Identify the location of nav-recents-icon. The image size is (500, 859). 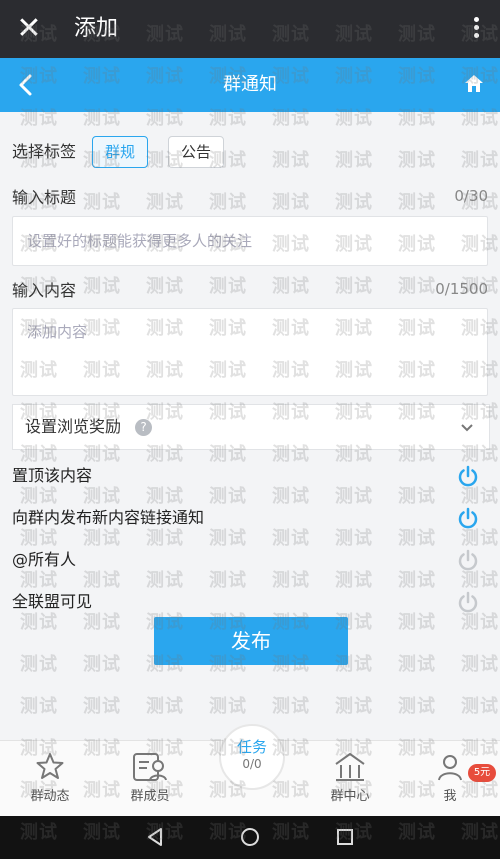
(345, 839).